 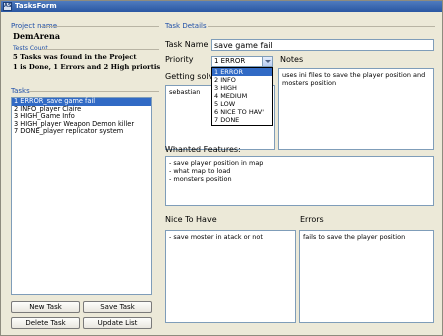 What do you see at coordinates (186, 26) in the screenshot?
I see `task-details-group-label: Task Details` at bounding box center [186, 26].